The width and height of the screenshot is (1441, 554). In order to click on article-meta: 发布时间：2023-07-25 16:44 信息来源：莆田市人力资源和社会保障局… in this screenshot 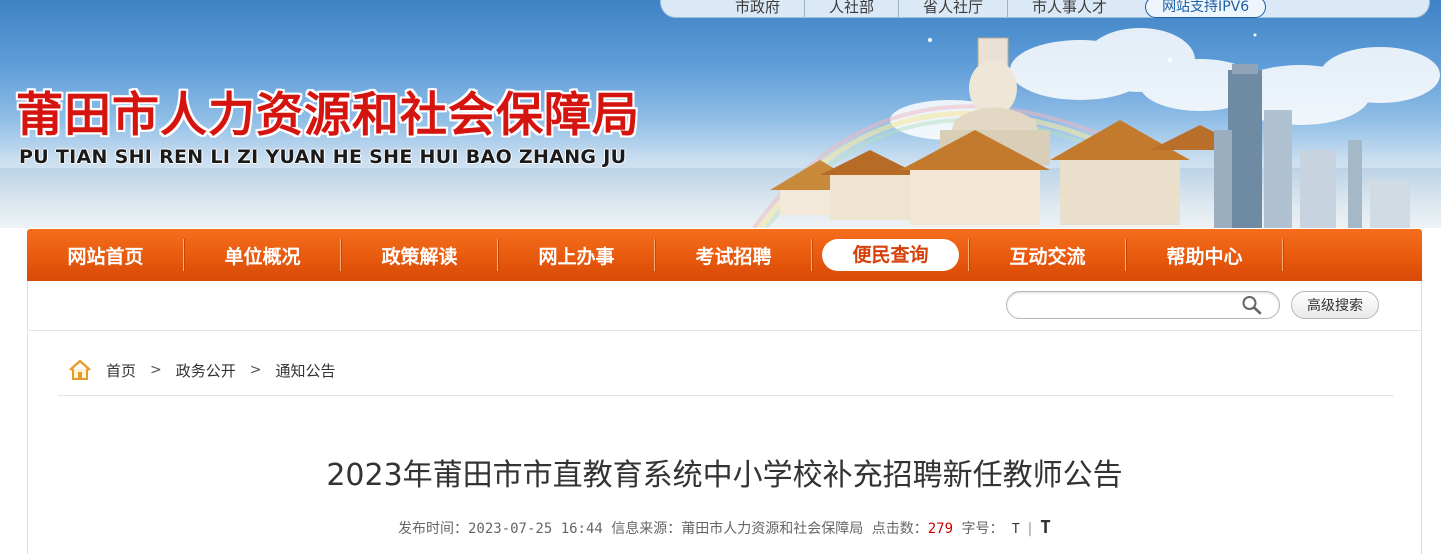, I will do `click(724, 527)`.